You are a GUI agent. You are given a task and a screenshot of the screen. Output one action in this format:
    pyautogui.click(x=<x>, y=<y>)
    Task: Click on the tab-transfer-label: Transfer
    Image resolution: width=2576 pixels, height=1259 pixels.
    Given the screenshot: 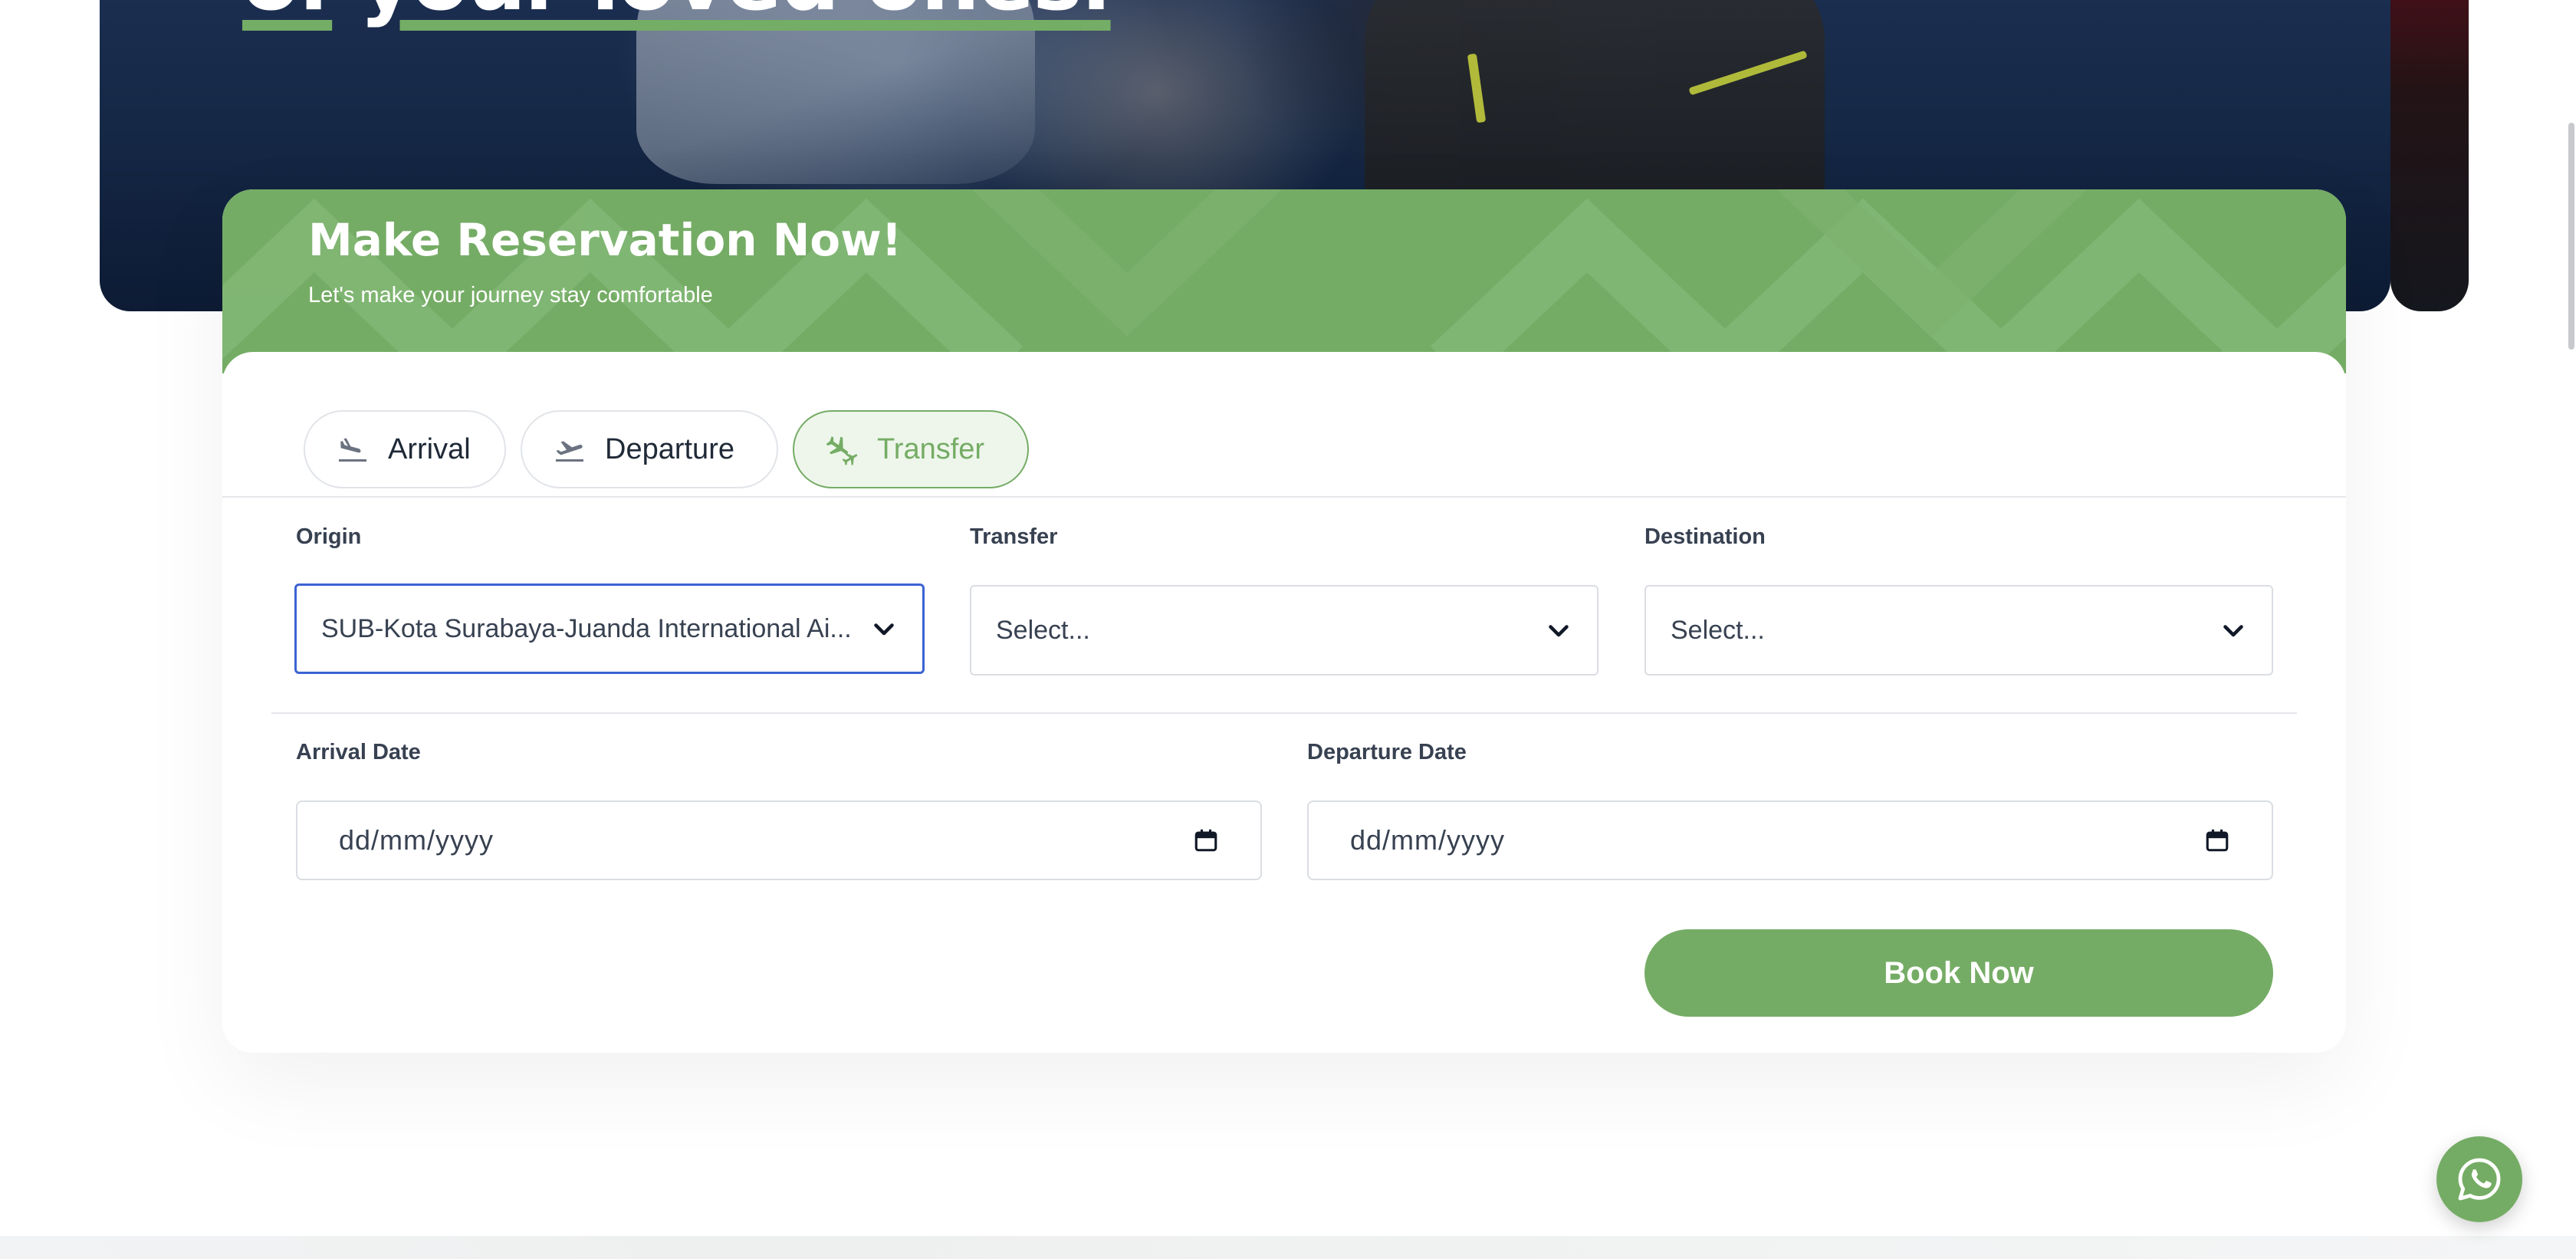 What is the action you would take?
    pyautogui.click(x=931, y=448)
    